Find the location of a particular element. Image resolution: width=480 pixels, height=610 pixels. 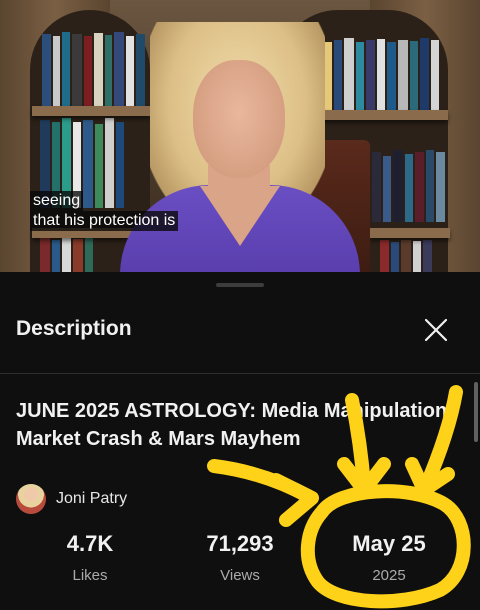

stats-row: 4.7K Likes 71,293 Views May 25 2025 is located at coordinates (240, 560).